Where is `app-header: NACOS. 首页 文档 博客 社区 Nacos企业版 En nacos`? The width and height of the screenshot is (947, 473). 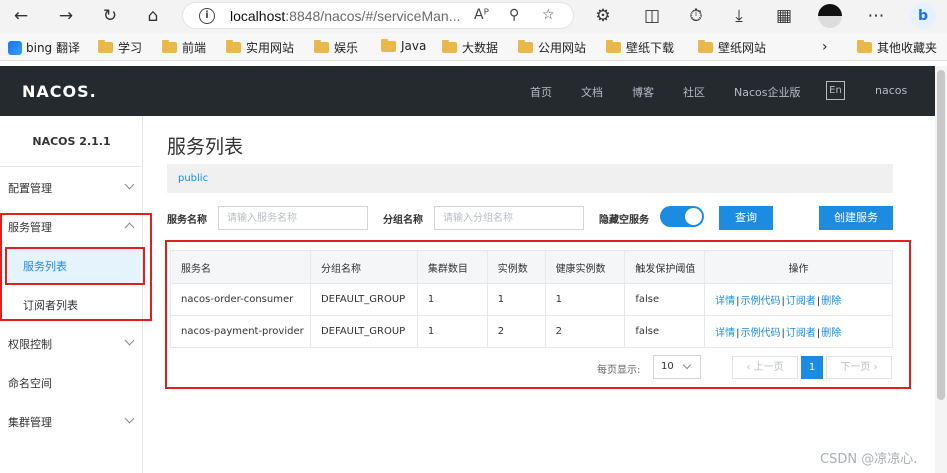
app-header: NACOS. 首页 文档 博客 社区 Nacos企业版 En nacos is located at coordinates (473, 91).